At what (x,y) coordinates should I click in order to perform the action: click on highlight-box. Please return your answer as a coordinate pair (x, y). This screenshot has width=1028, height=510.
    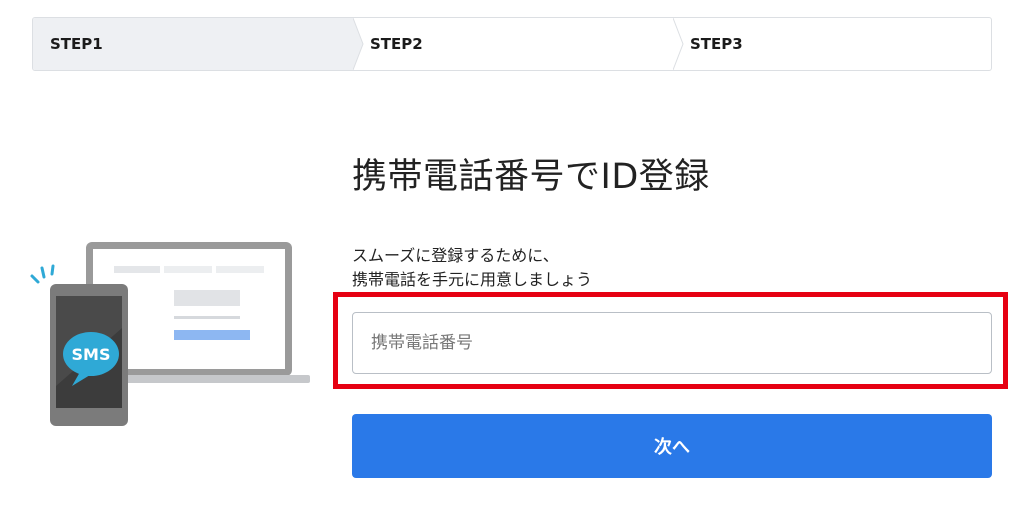
    Looking at the image, I should click on (670, 340).